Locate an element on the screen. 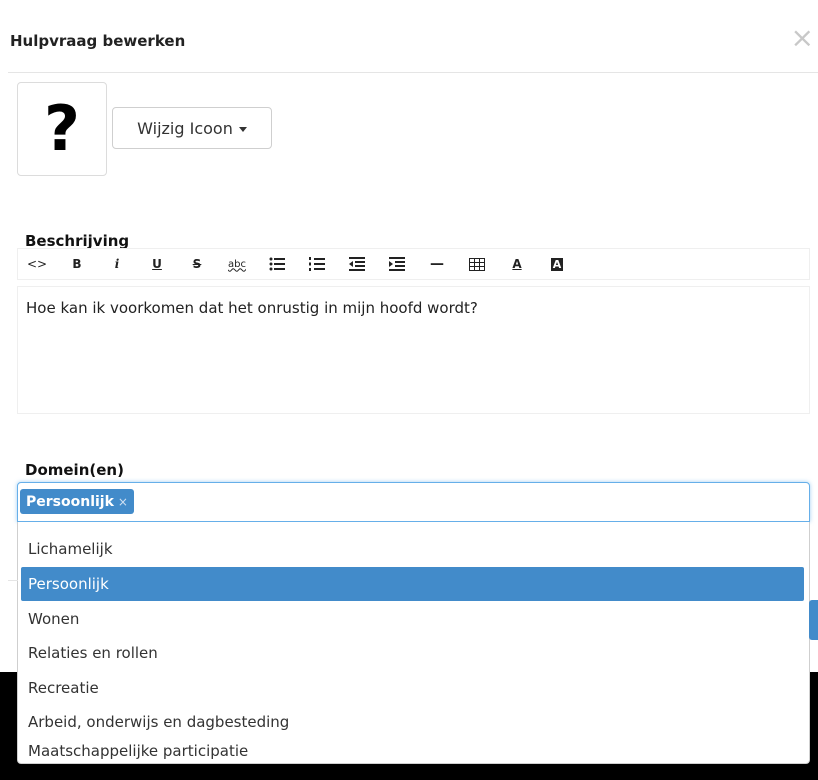 Image resolution: width=818 pixels, height=780 pixels. domain-option-wonen: Wonen is located at coordinates (412, 619).